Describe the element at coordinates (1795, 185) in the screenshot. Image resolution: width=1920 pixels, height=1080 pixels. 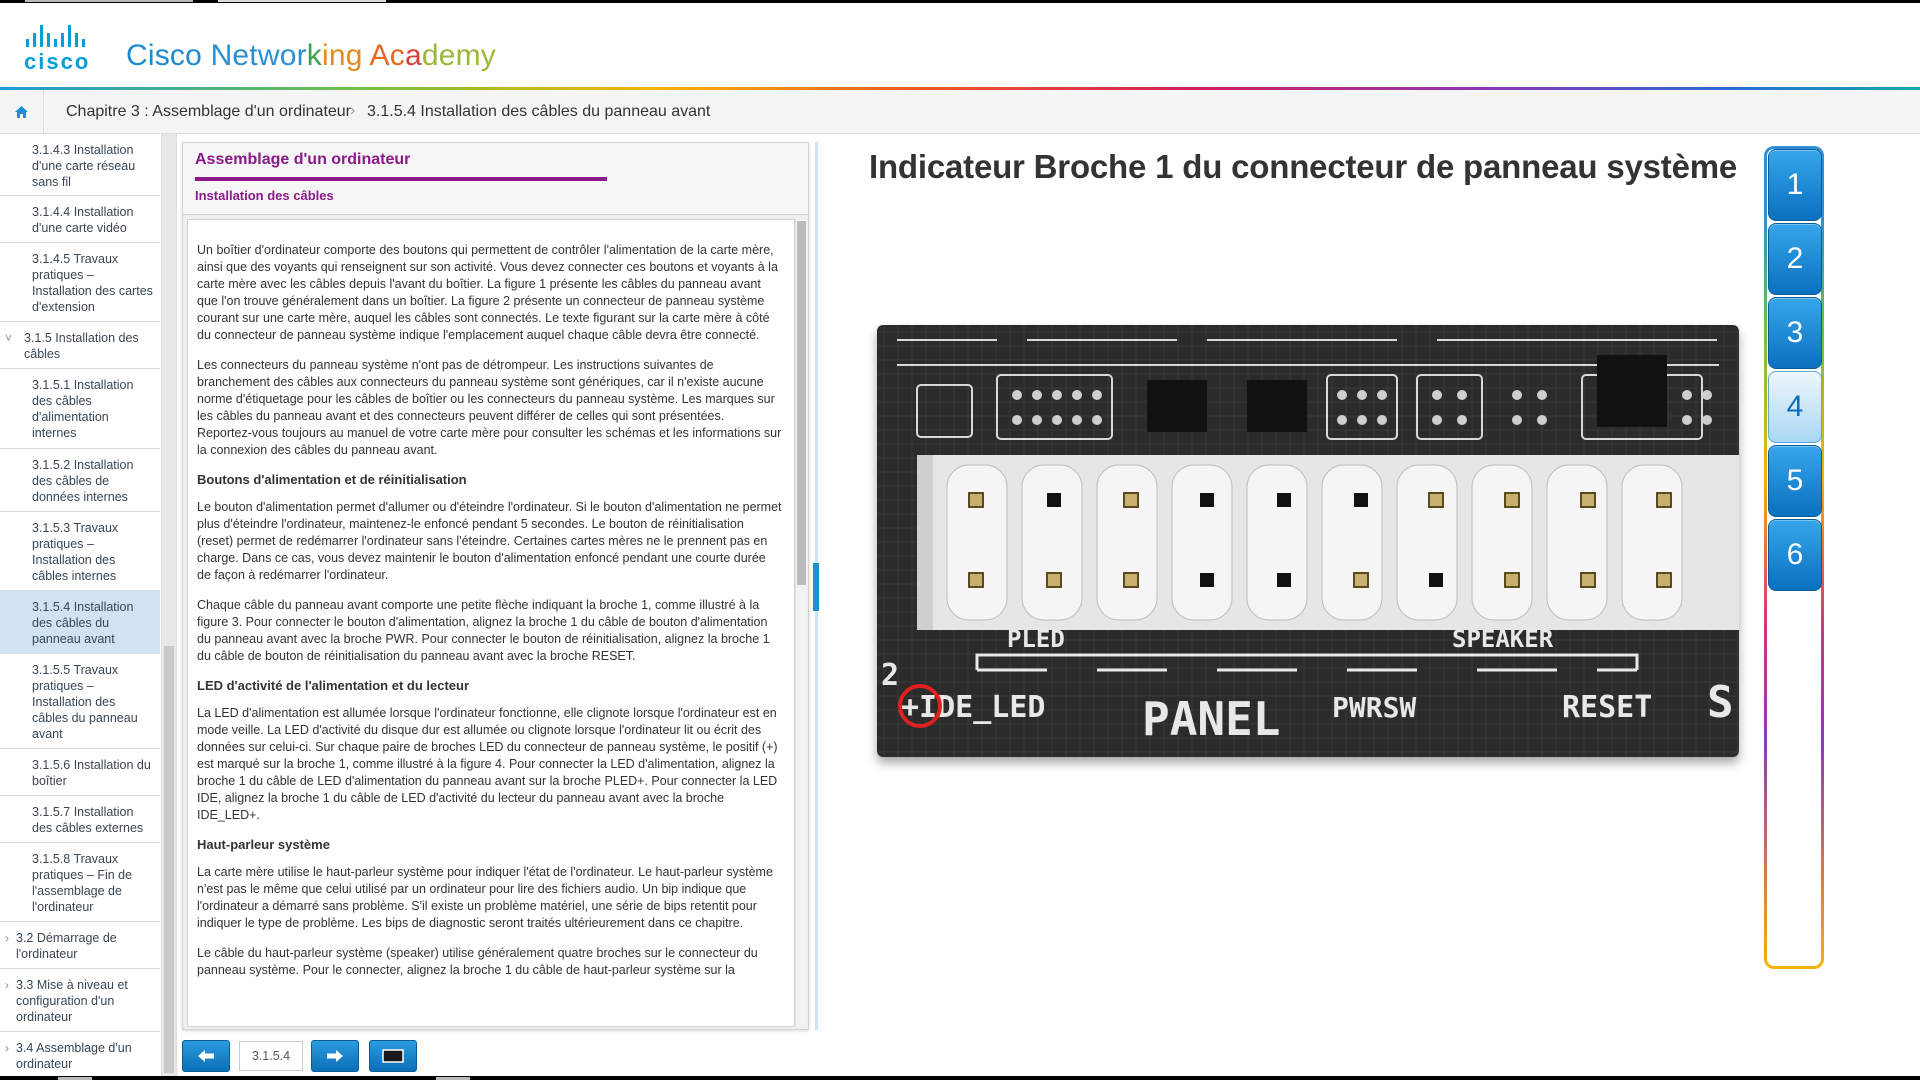
I see `figure-tab-1: 1` at that location.